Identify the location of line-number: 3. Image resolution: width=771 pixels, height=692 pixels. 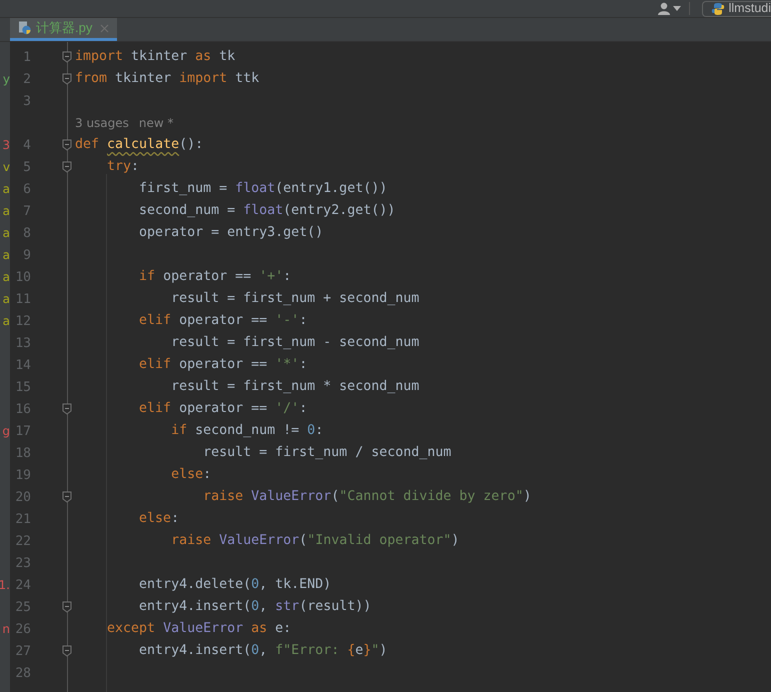
(26, 101).